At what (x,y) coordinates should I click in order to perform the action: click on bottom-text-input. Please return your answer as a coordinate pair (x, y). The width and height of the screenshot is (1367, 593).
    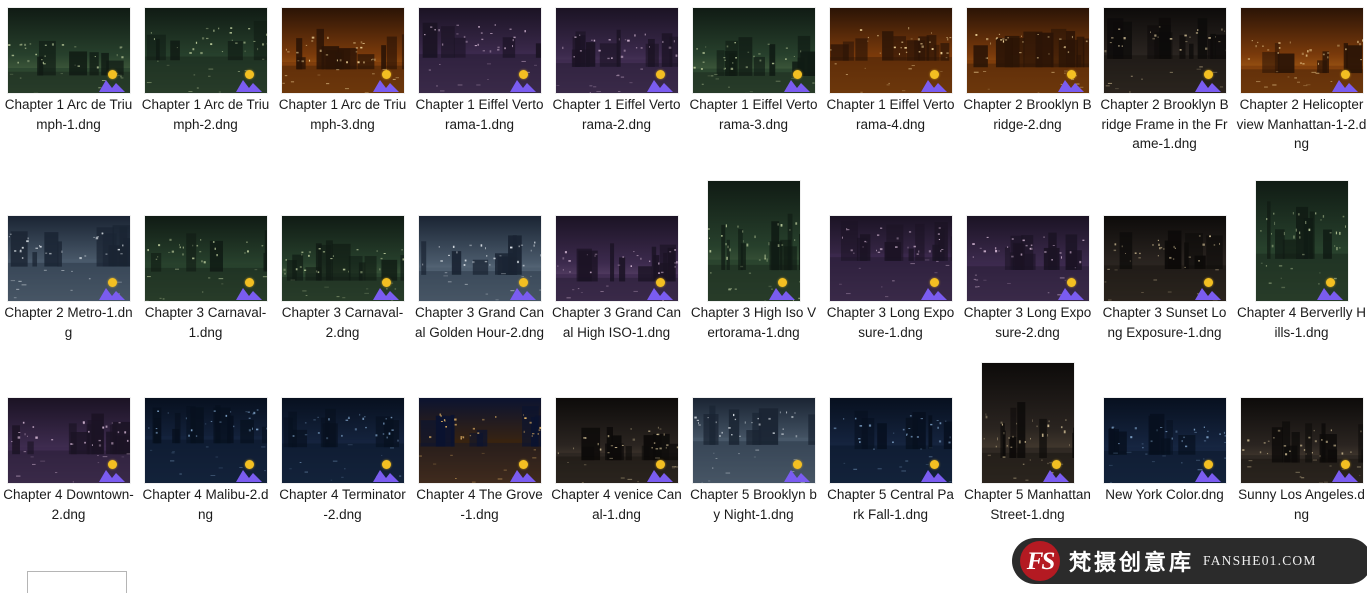
    Looking at the image, I should click on (77, 582).